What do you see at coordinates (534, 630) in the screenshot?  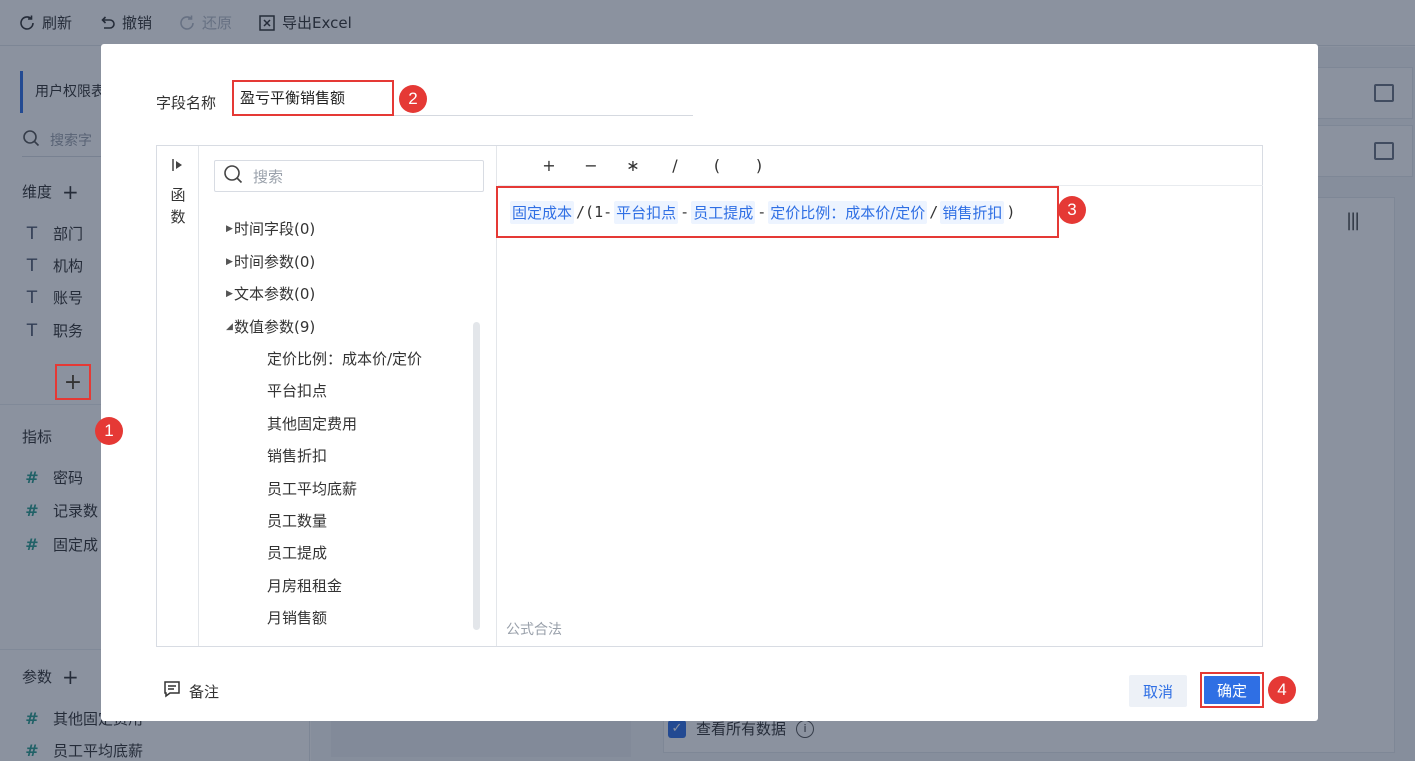 I see `validation-status: 公式合法` at bounding box center [534, 630].